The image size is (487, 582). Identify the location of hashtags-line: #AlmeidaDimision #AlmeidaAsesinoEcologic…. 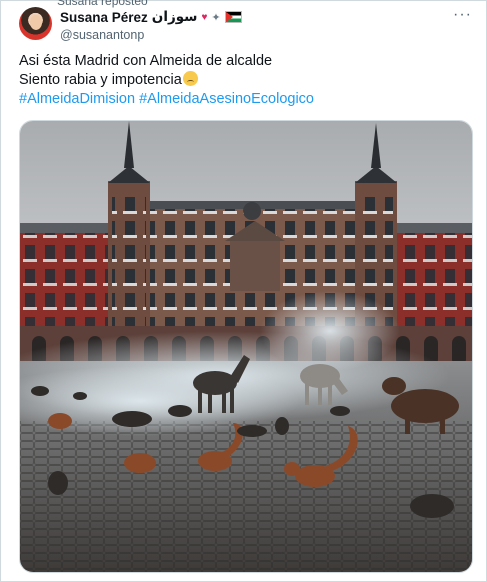
(166, 99).